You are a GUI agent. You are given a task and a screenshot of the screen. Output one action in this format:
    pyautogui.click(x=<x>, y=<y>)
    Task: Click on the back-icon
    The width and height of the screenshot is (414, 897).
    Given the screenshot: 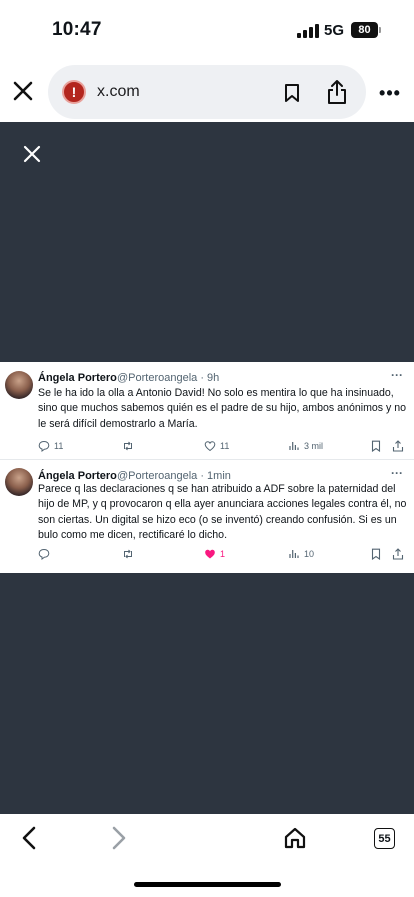 What is the action you would take?
    pyautogui.click(x=29, y=838)
    